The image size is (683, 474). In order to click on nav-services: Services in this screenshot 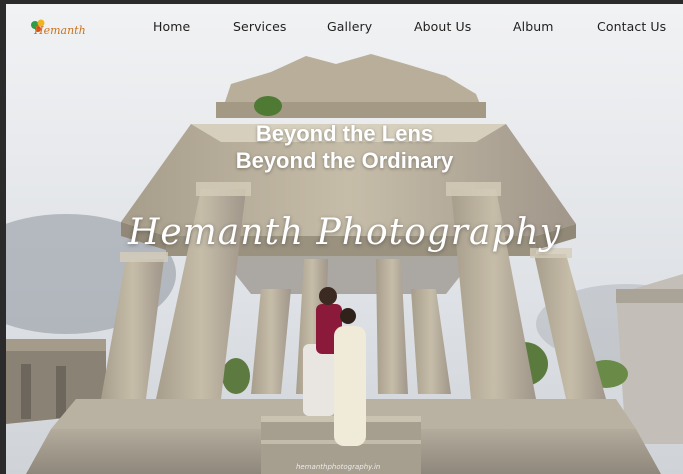, I will do `click(260, 26)`.